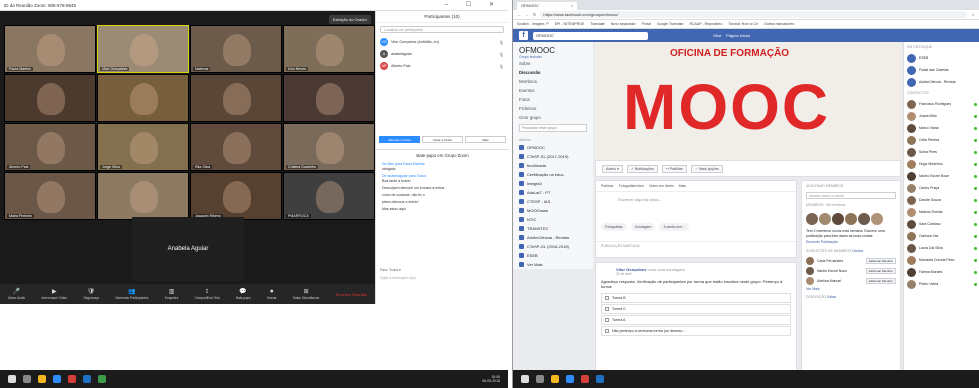  What do you see at coordinates (941, 200) in the screenshot?
I see `contact-row: Davide Souza` at bounding box center [941, 200].